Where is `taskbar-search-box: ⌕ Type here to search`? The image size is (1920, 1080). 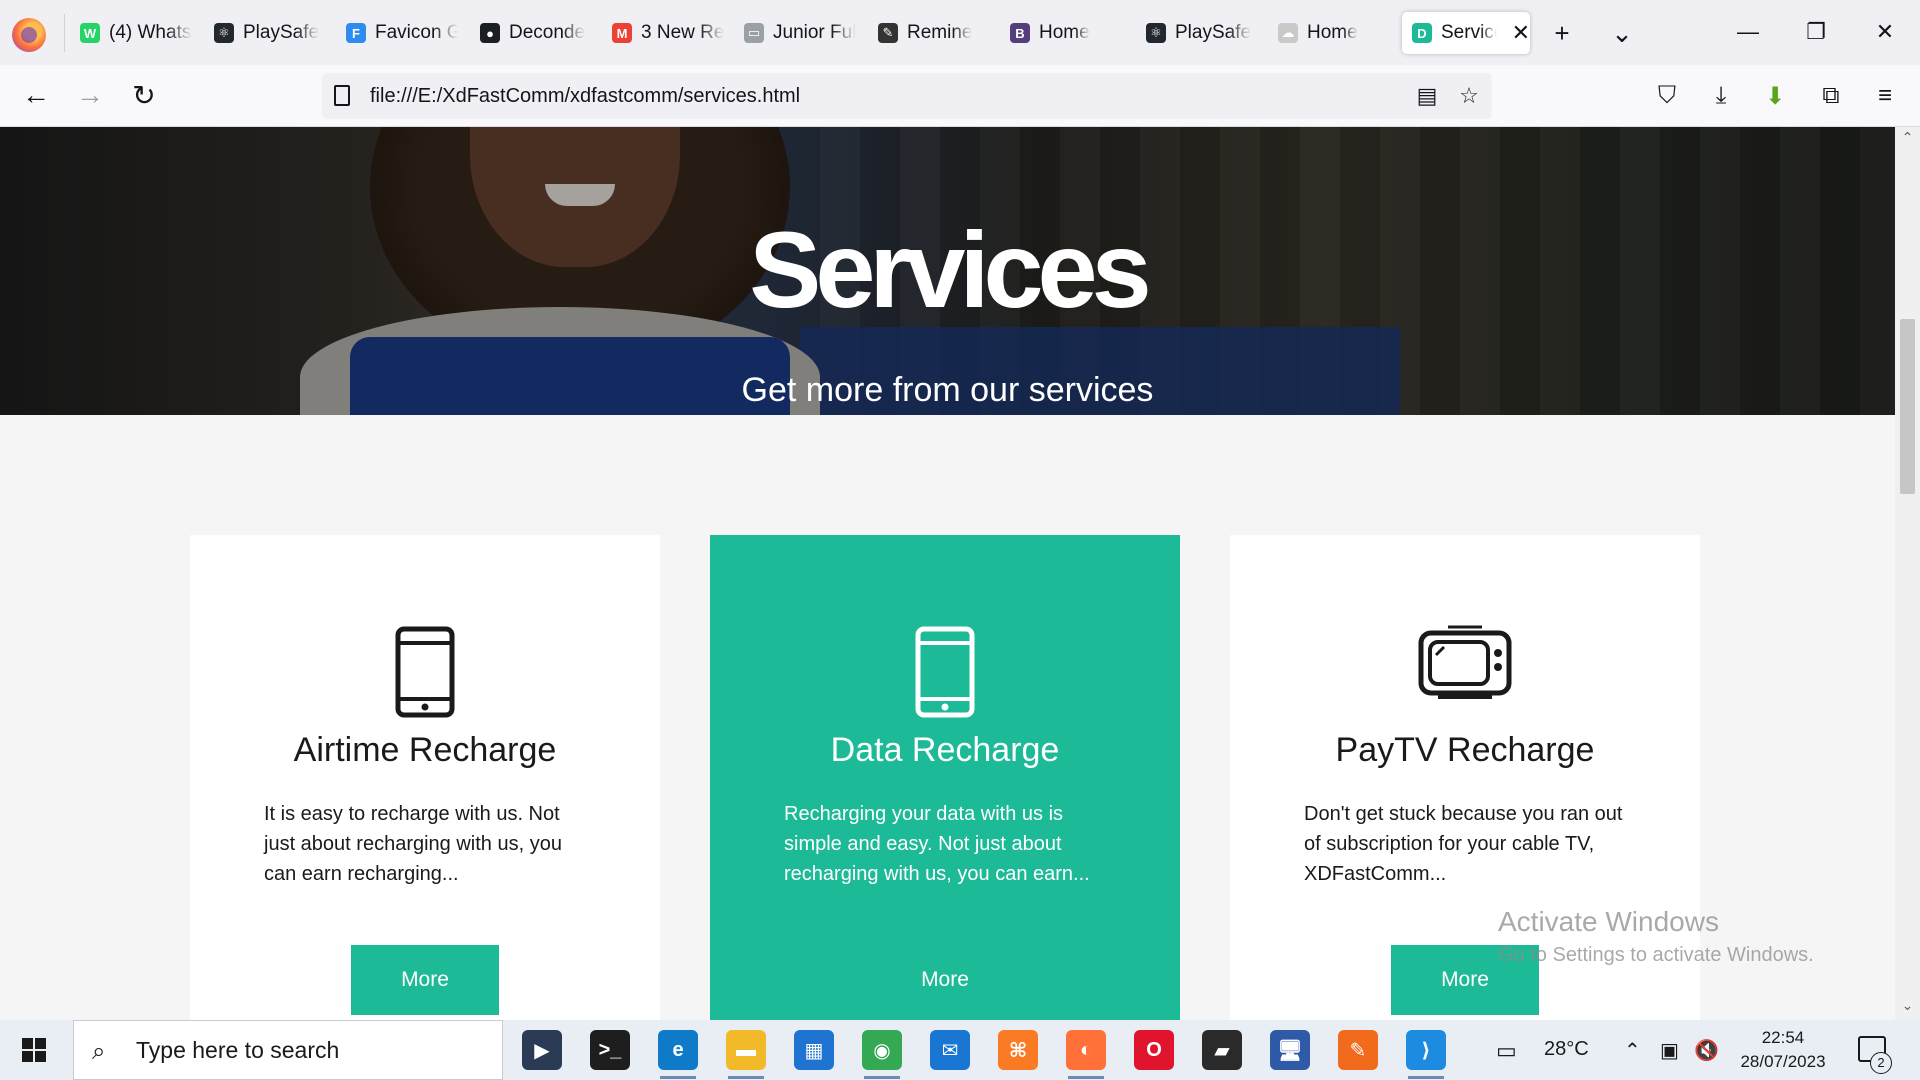
taskbar-search-box: ⌕ Type here to search is located at coordinates (288, 1050).